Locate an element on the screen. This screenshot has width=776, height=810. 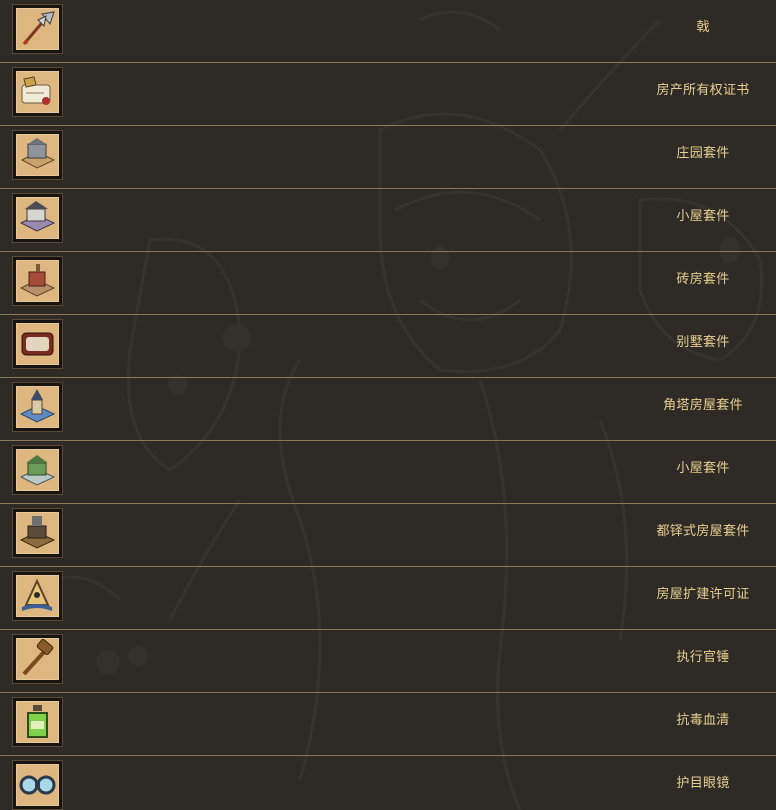
deed-scroll-icon is located at coordinates (37, 92).